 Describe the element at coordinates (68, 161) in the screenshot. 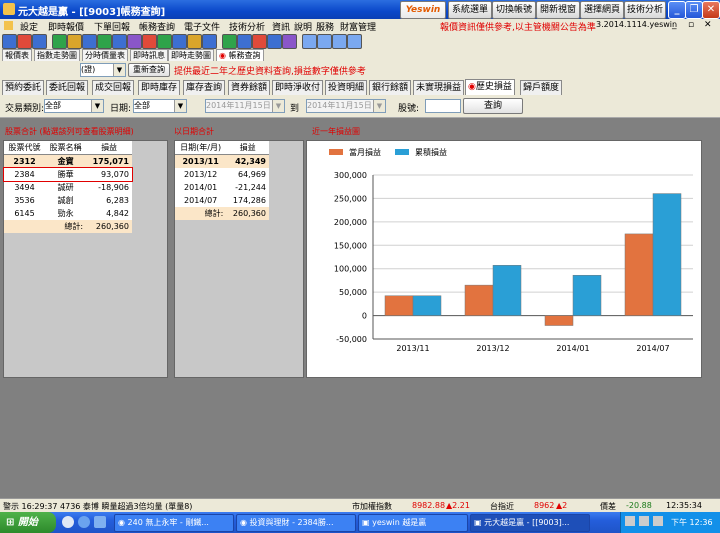

I see `stock-top-row: 2312 金寶 175,071` at that location.